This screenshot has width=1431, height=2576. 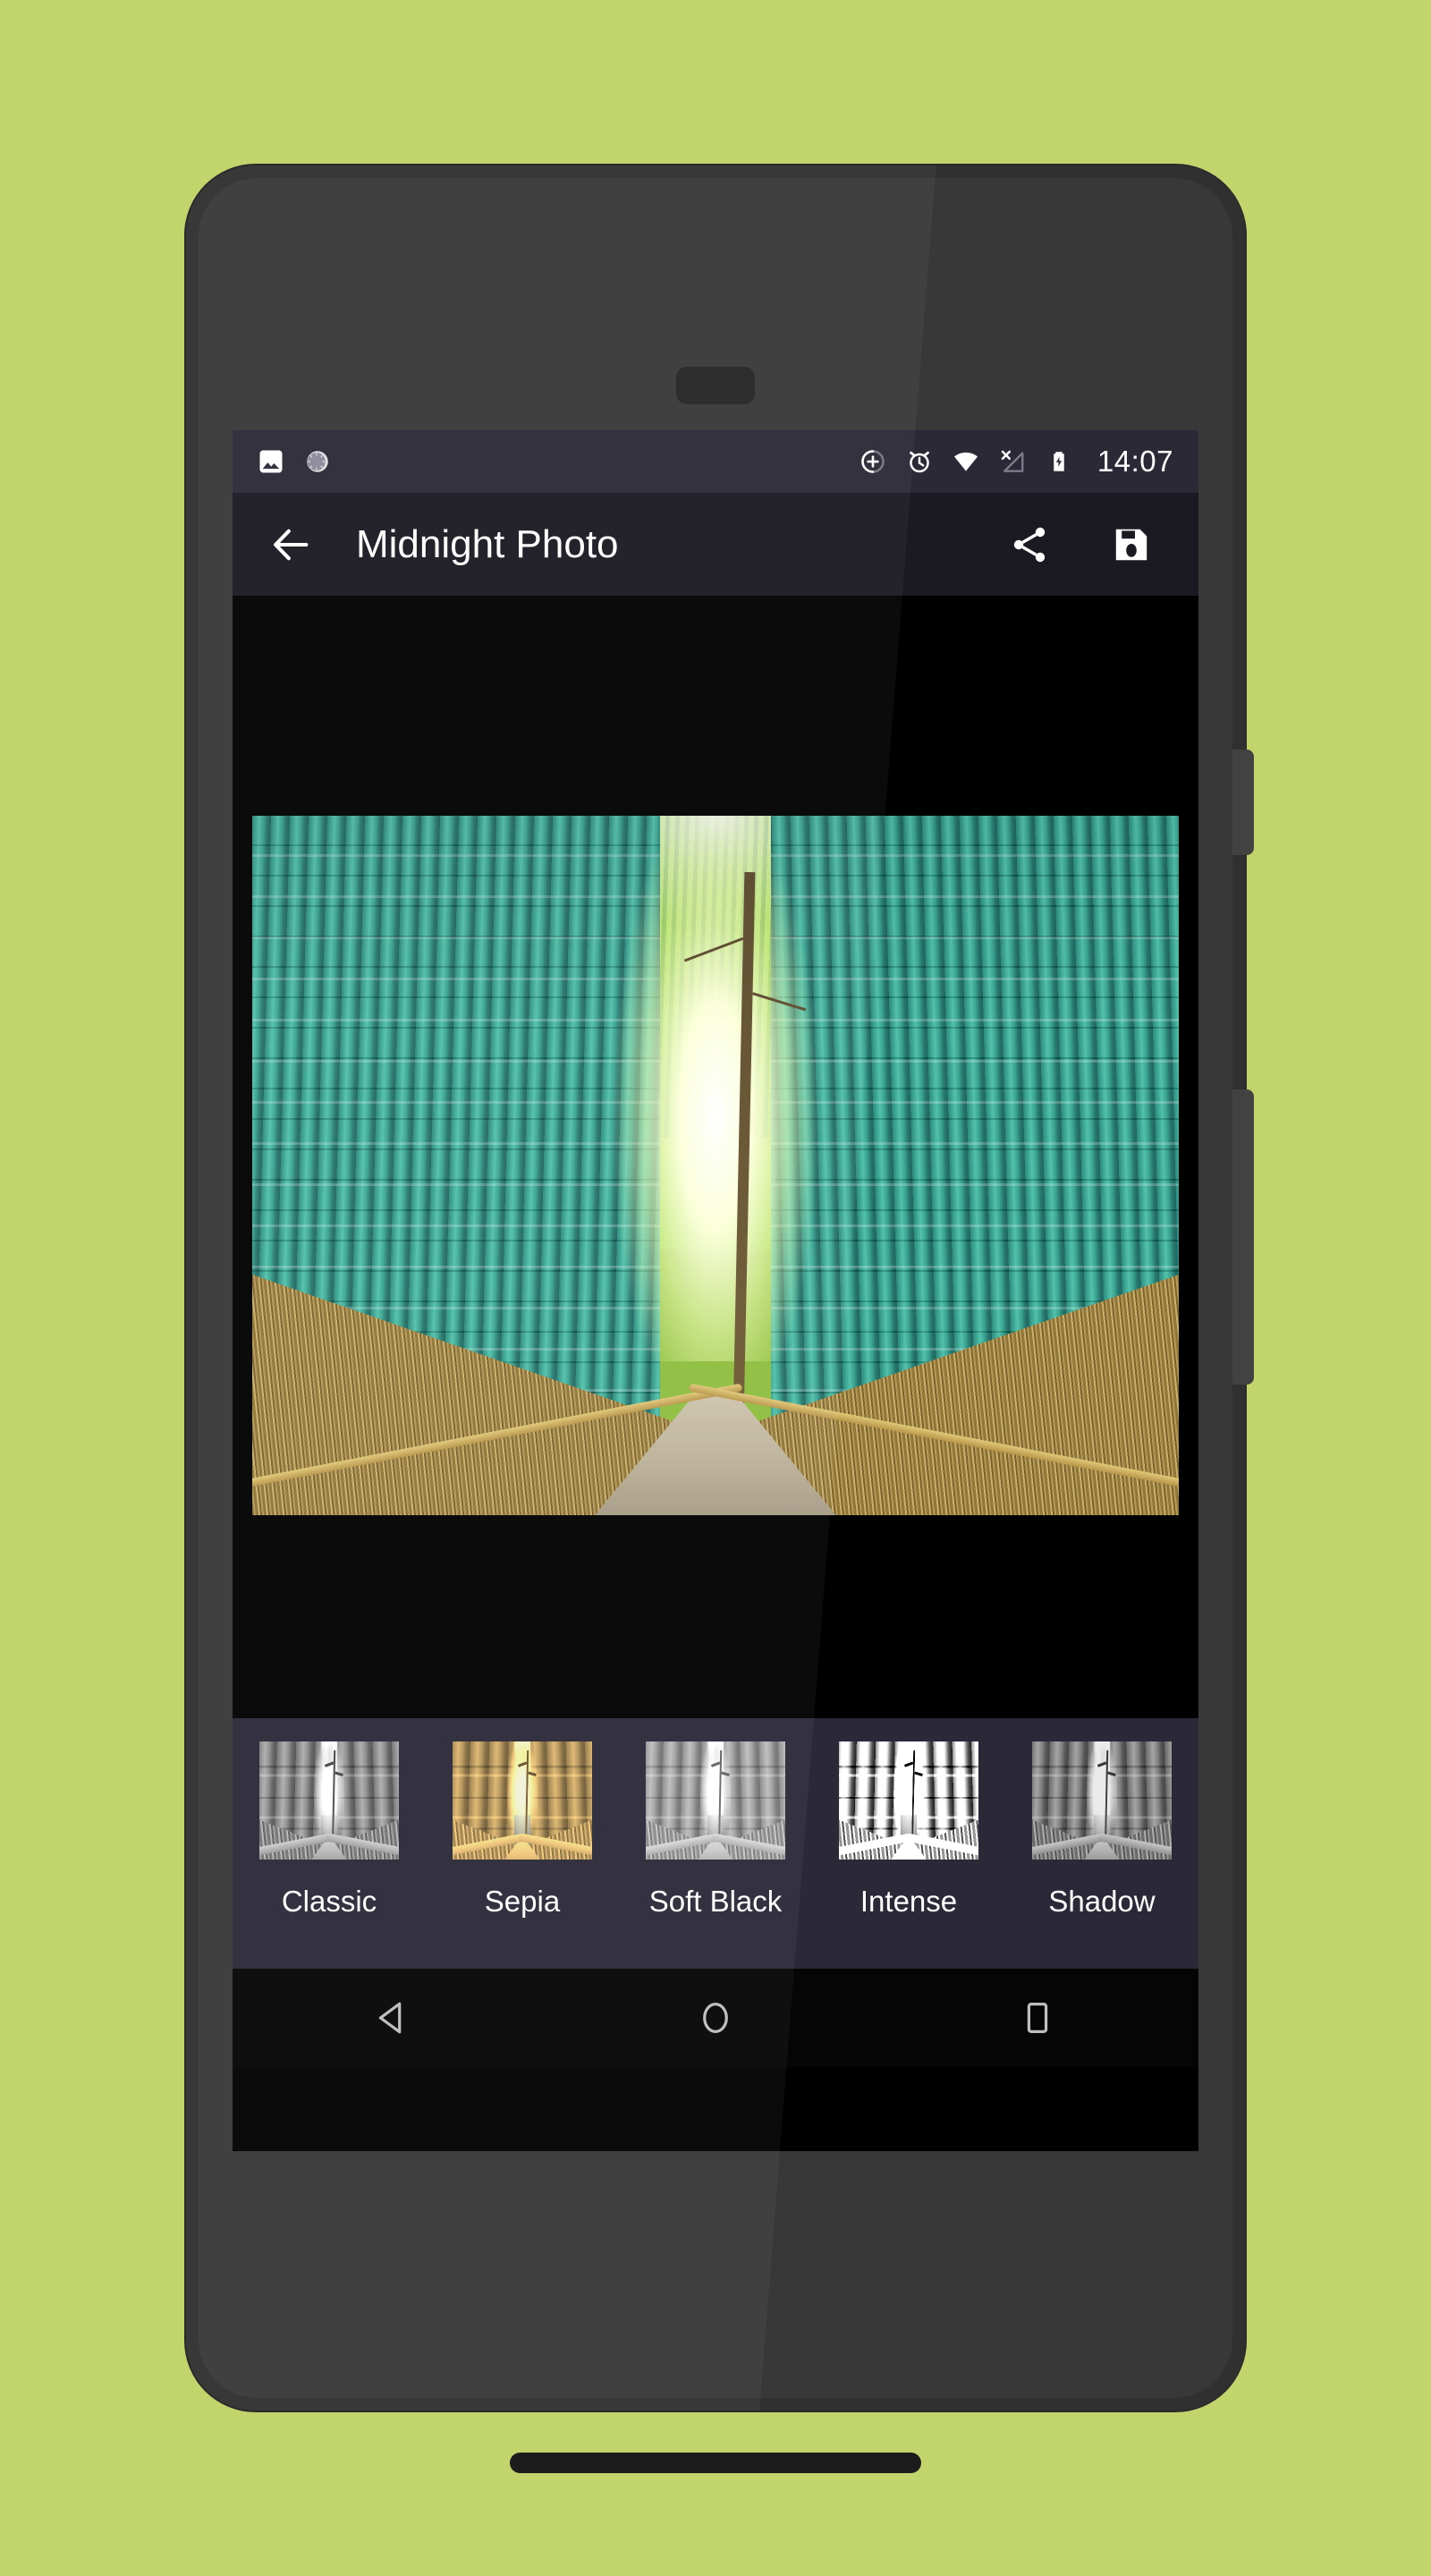 I want to click on filter-item-shadow: Shadow, so click(x=1101, y=1818).